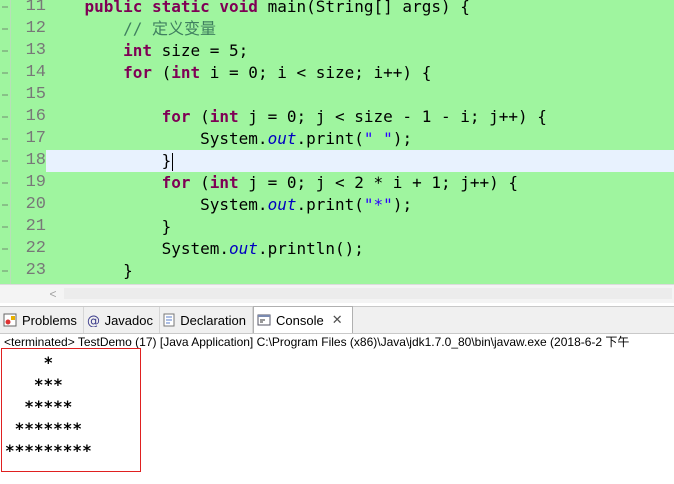 The width and height of the screenshot is (674, 484). Describe the element at coordinates (35, 182) in the screenshot. I see `line-number: 19` at that location.